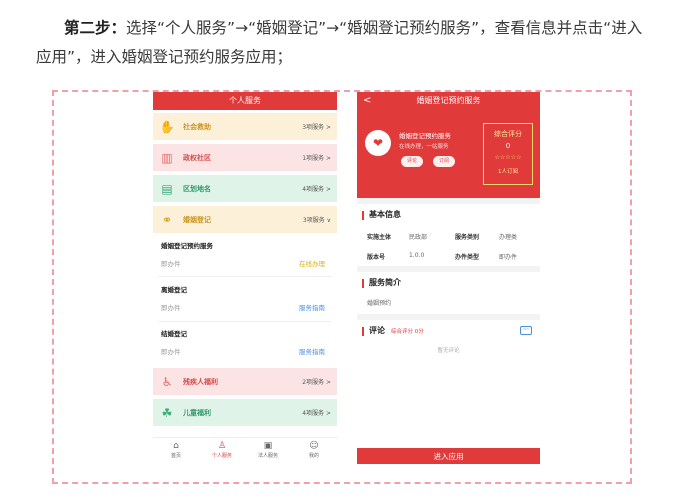 The height and width of the screenshot is (504, 678). I want to click on building-icon: ▥, so click(167, 157).